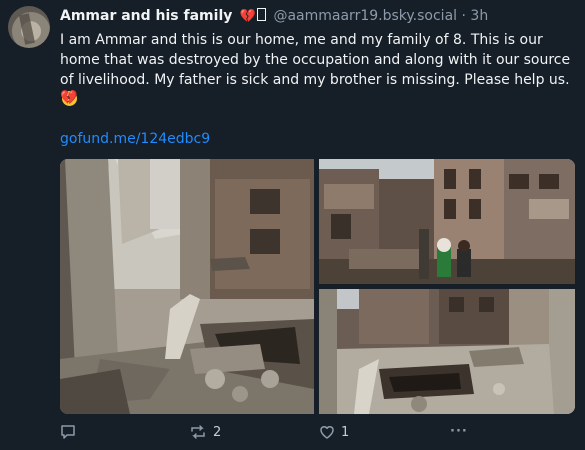 The height and width of the screenshot is (450, 585). I want to click on heart-outline-icon, so click(327, 432).